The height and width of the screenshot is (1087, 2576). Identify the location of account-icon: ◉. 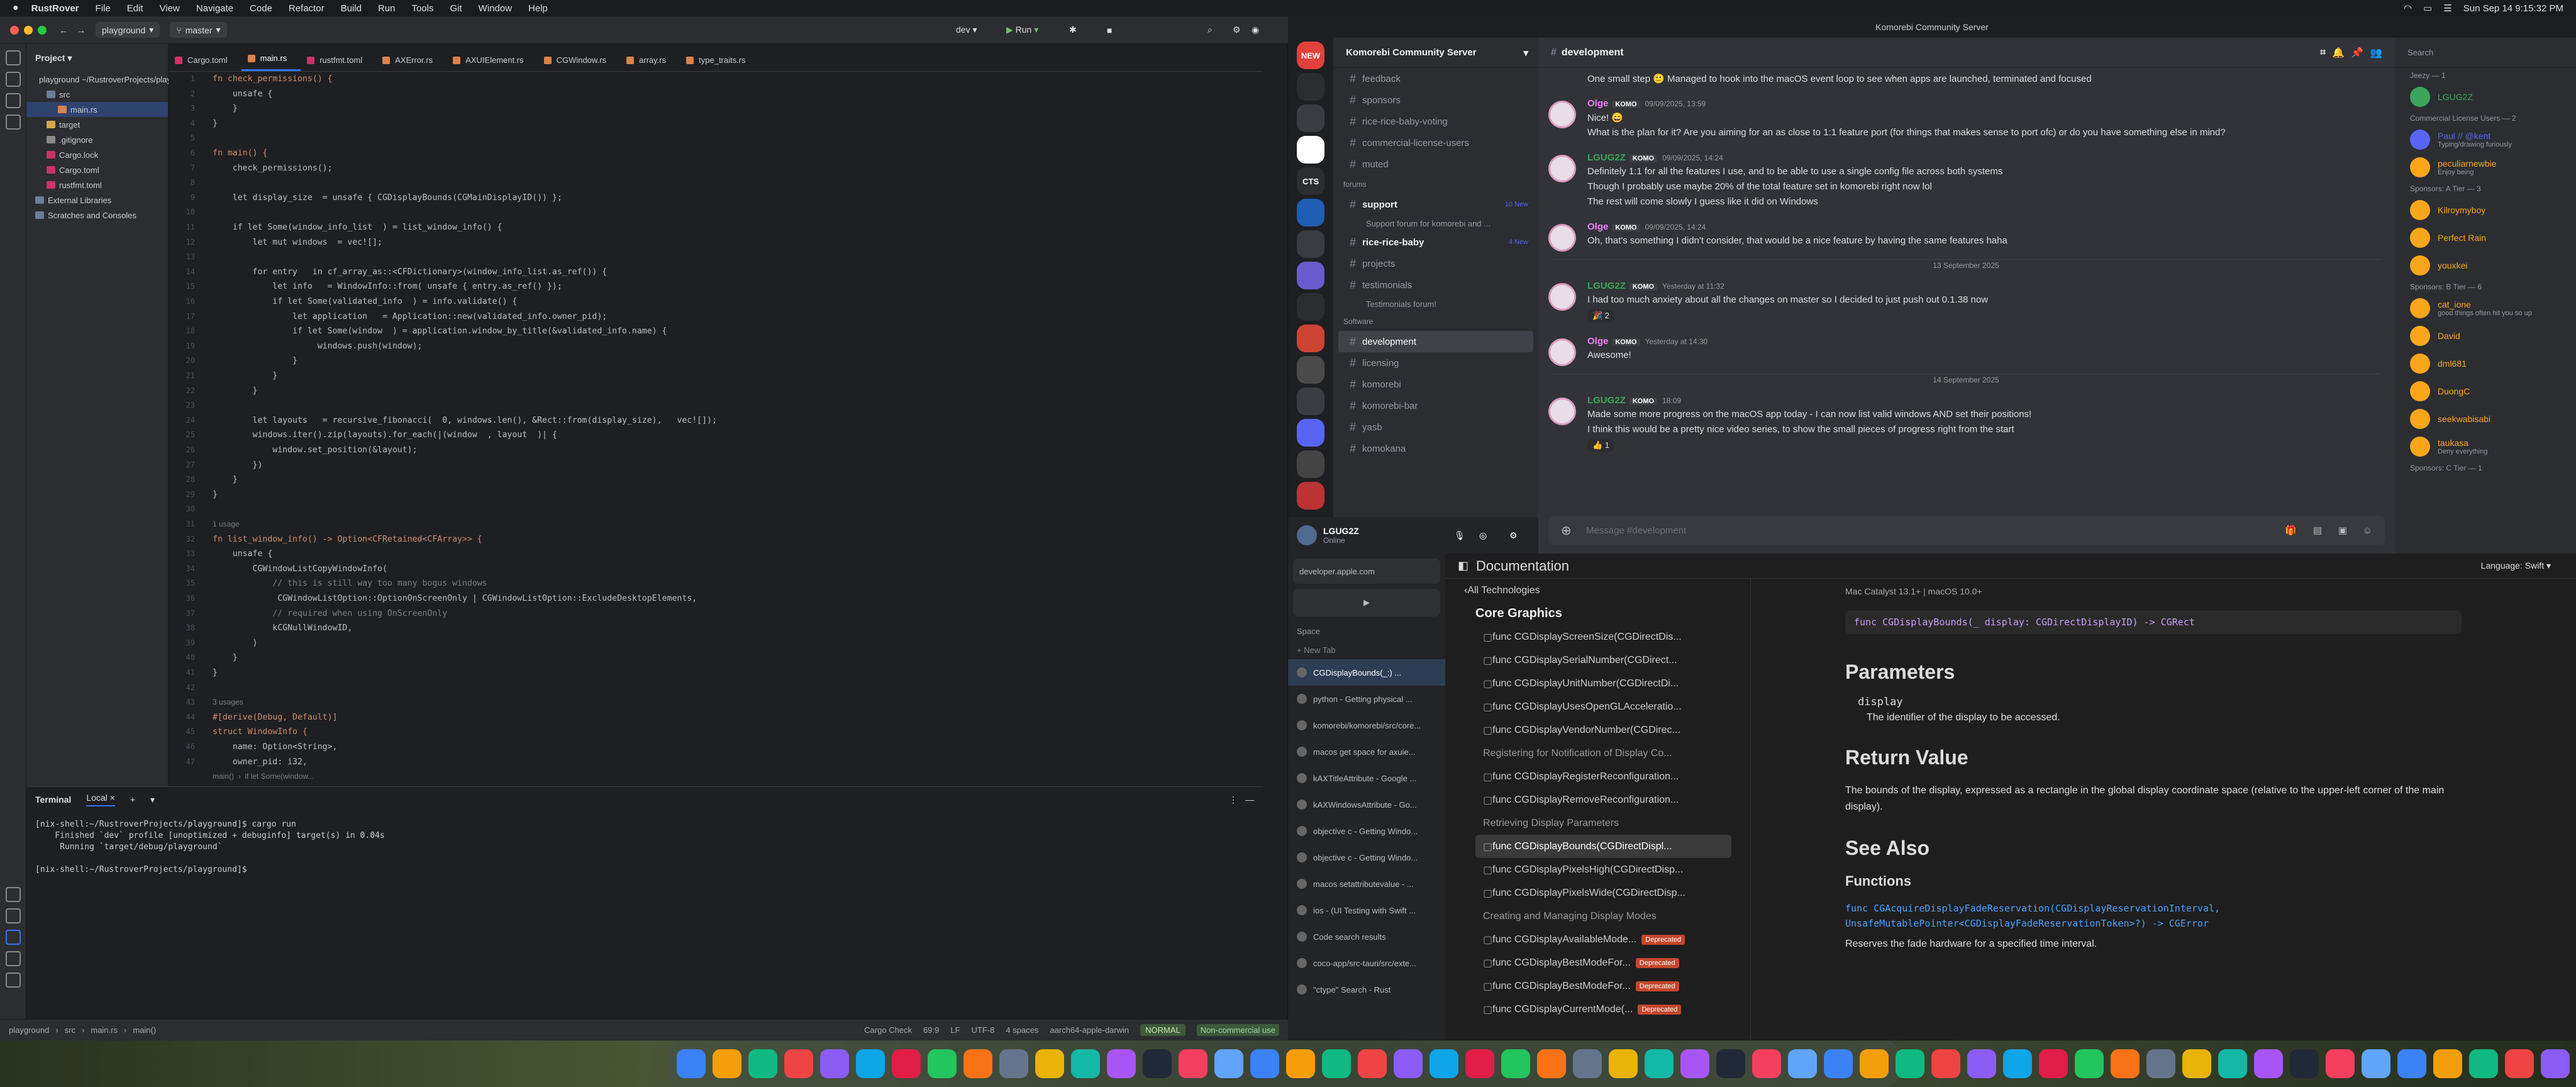
(1255, 30).